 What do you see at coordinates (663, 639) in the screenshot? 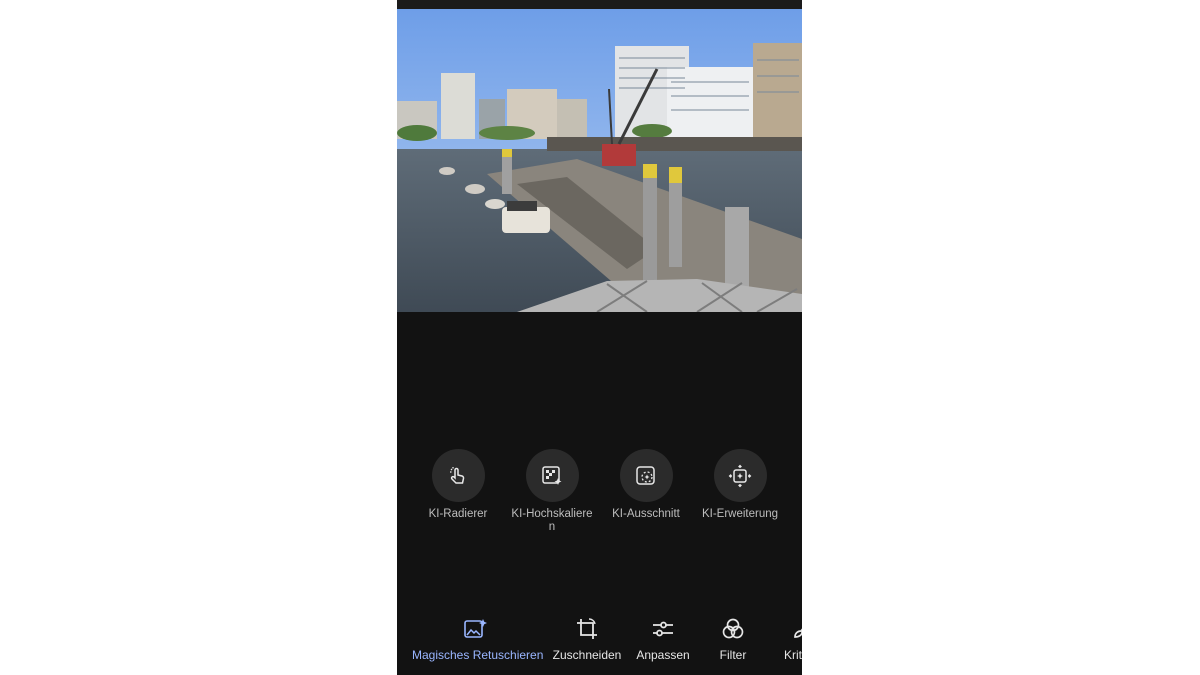
I see `nav-adjust: Anpassen` at bounding box center [663, 639].